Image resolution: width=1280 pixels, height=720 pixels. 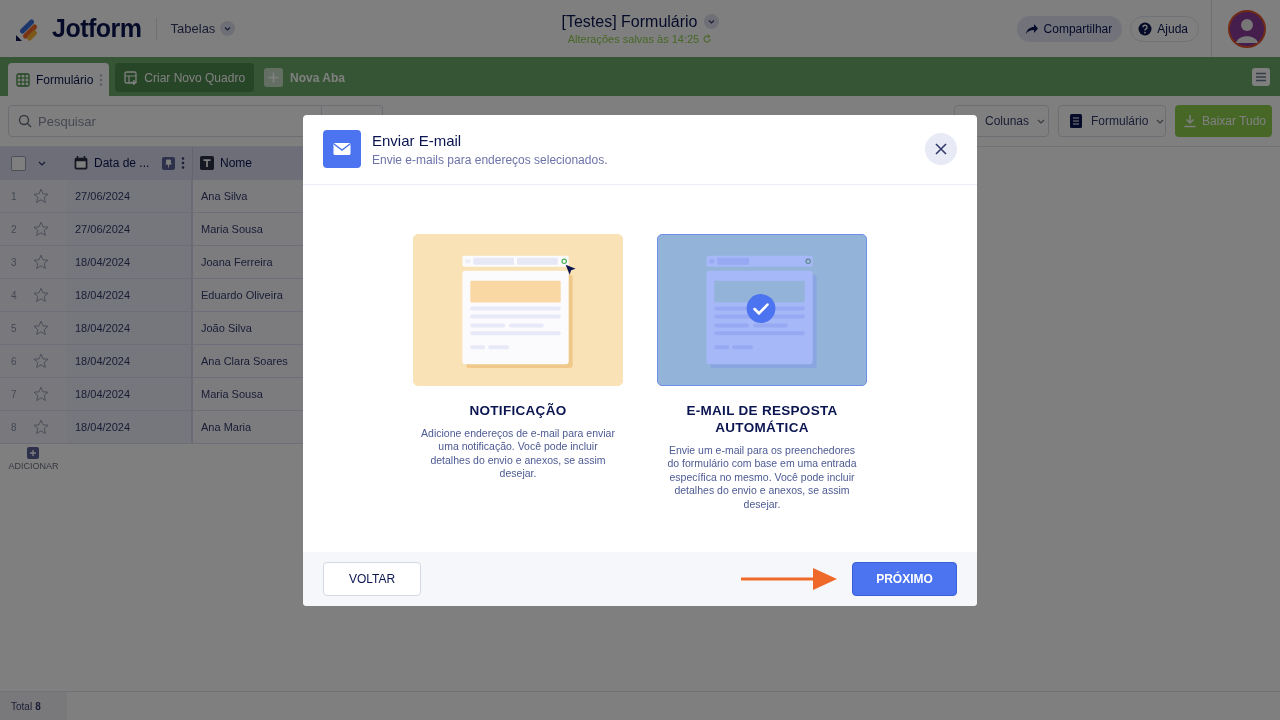 I want to click on total-count: Total 8, so click(x=33, y=706).